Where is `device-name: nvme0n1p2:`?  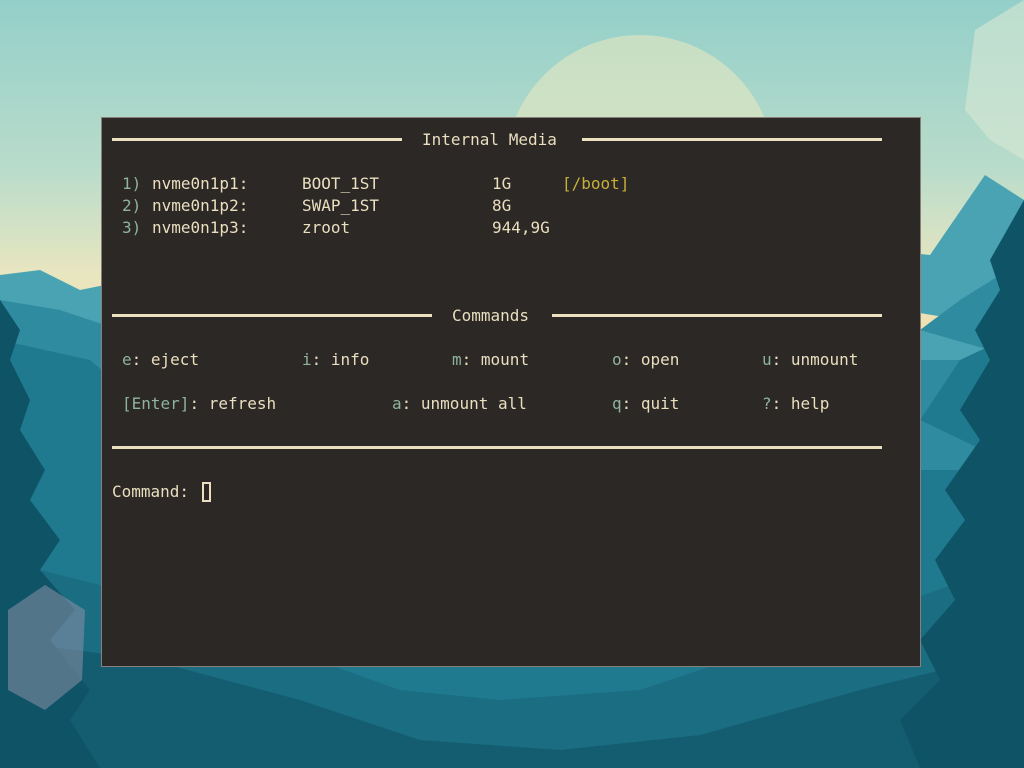 device-name: nvme0n1p2: is located at coordinates (200, 205).